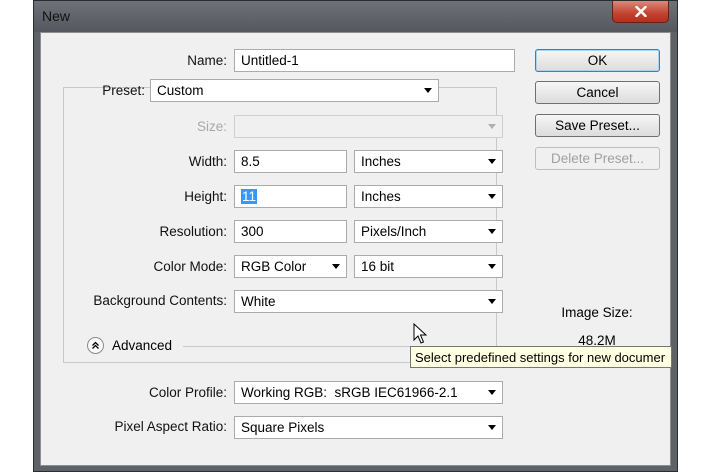  I want to click on pixel-aspect-ratio-value: Square Pixels, so click(283, 427).